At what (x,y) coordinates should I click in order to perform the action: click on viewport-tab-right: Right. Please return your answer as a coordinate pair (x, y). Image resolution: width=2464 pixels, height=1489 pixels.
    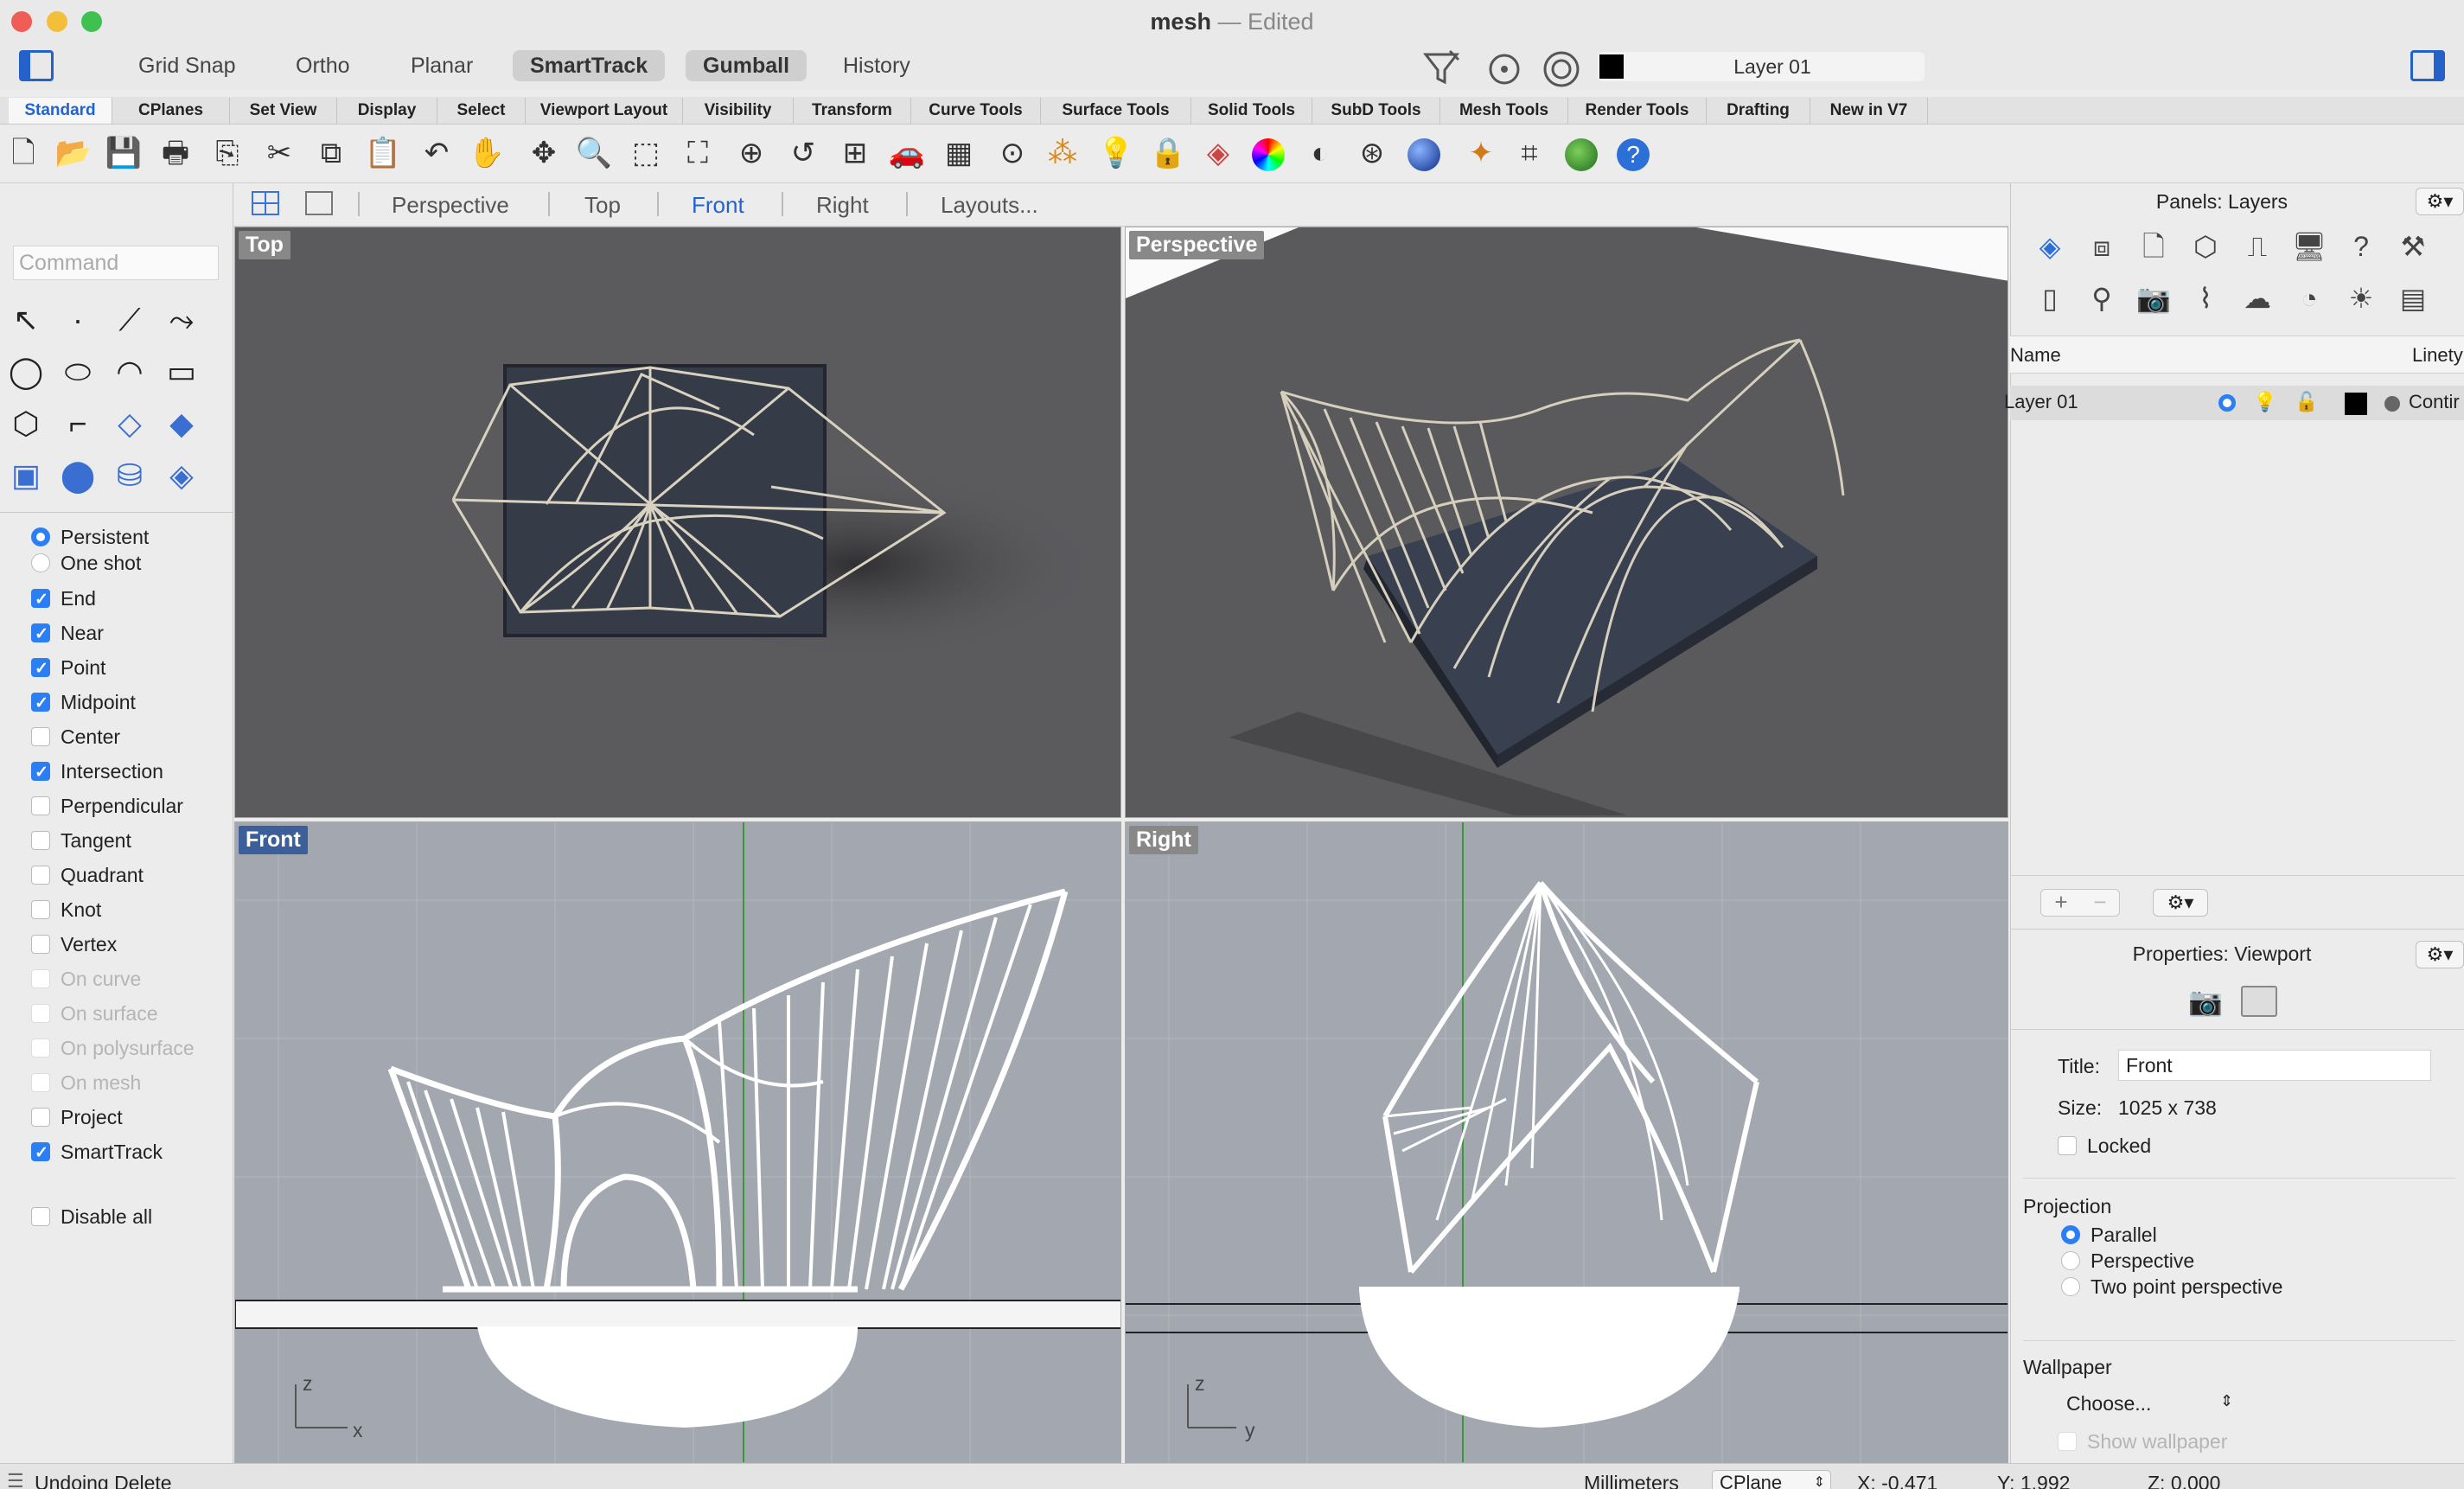
    Looking at the image, I should click on (842, 205).